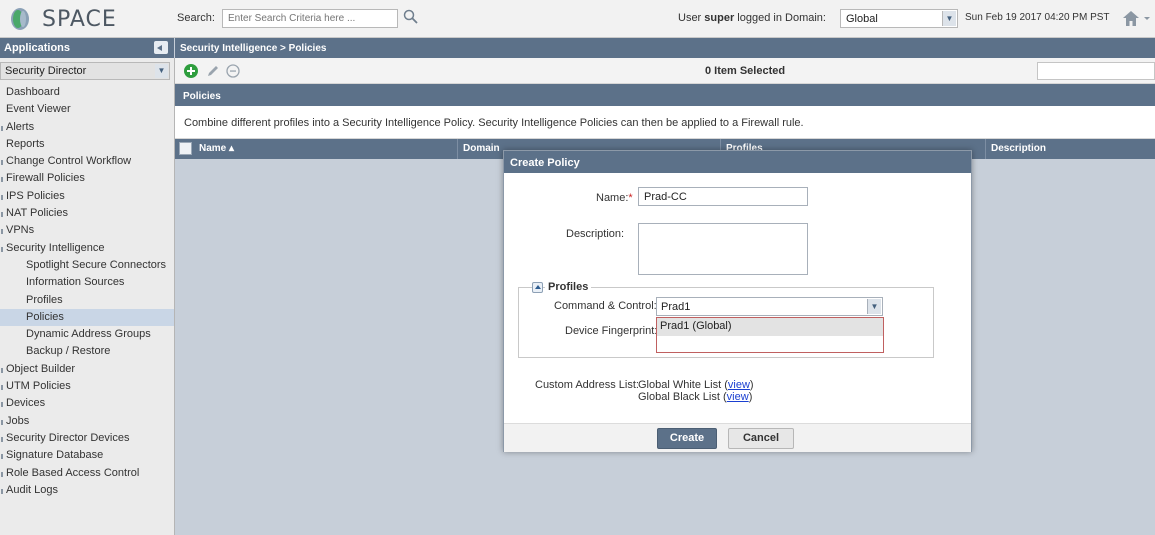 The width and height of the screenshot is (1155, 535). I want to click on column-description: Description, so click(1018, 148).